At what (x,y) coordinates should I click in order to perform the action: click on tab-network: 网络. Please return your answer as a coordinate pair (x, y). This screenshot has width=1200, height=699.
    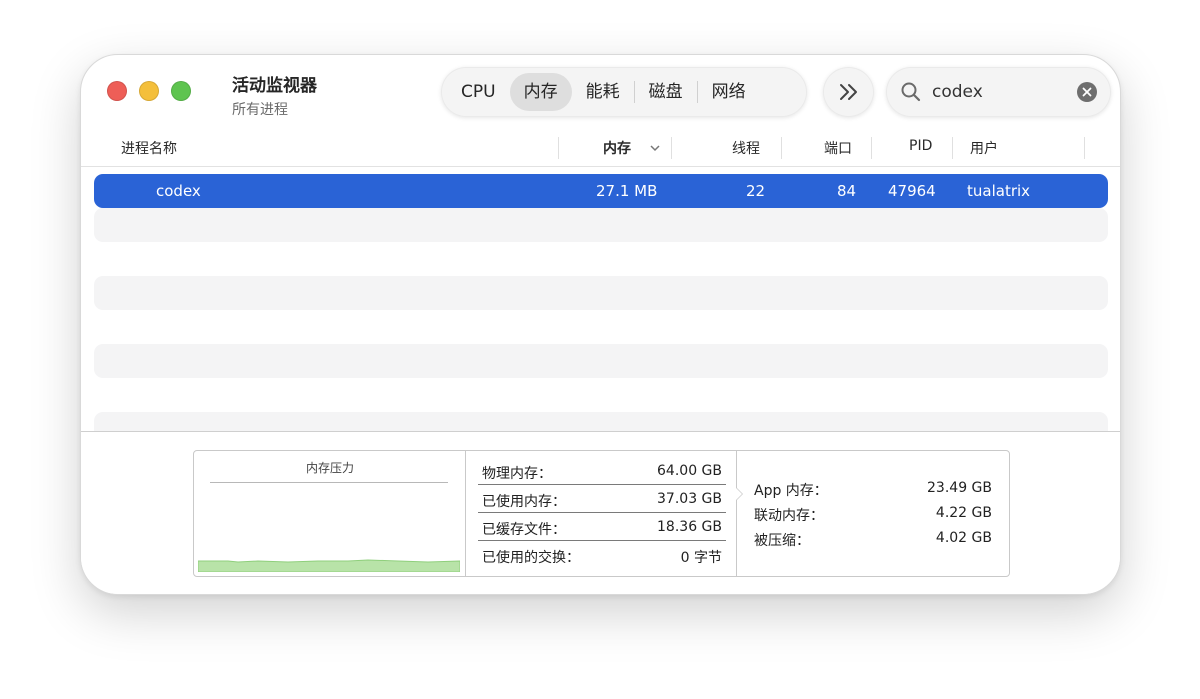
    Looking at the image, I should click on (729, 92).